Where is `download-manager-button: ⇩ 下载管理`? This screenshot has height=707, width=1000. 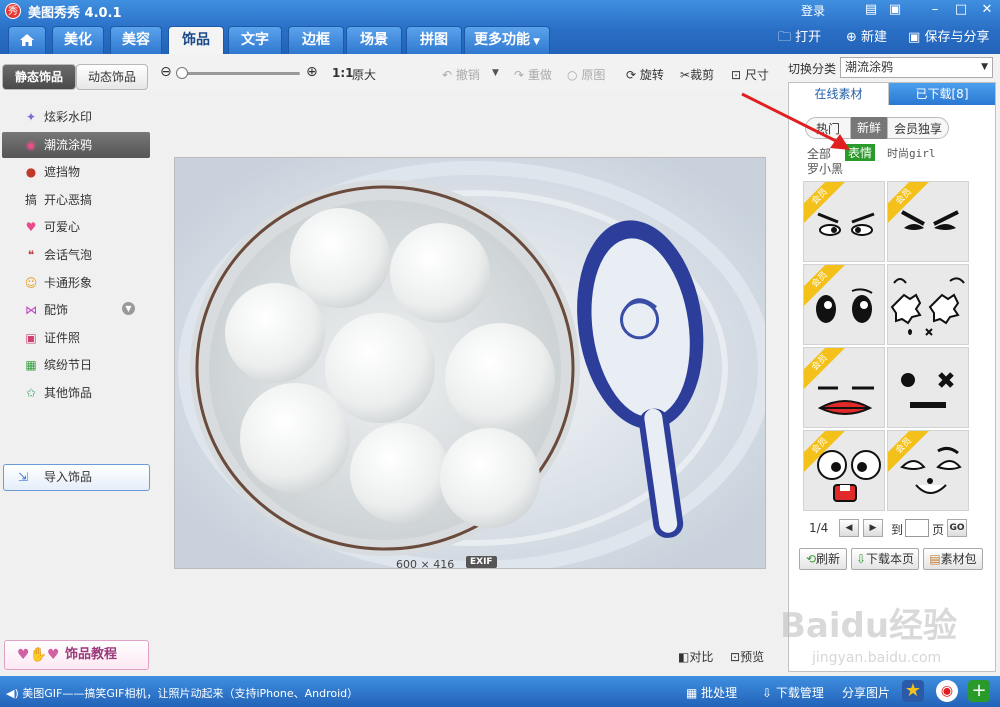 download-manager-button: ⇩ 下载管理 is located at coordinates (793, 692).